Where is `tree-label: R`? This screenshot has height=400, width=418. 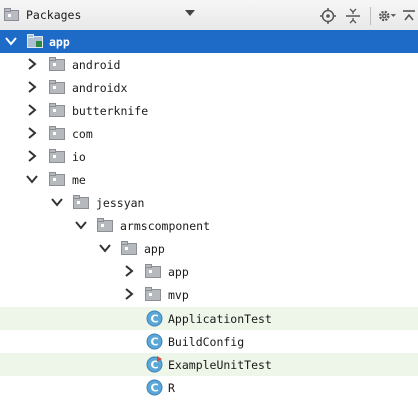
tree-label: R is located at coordinates (171, 387).